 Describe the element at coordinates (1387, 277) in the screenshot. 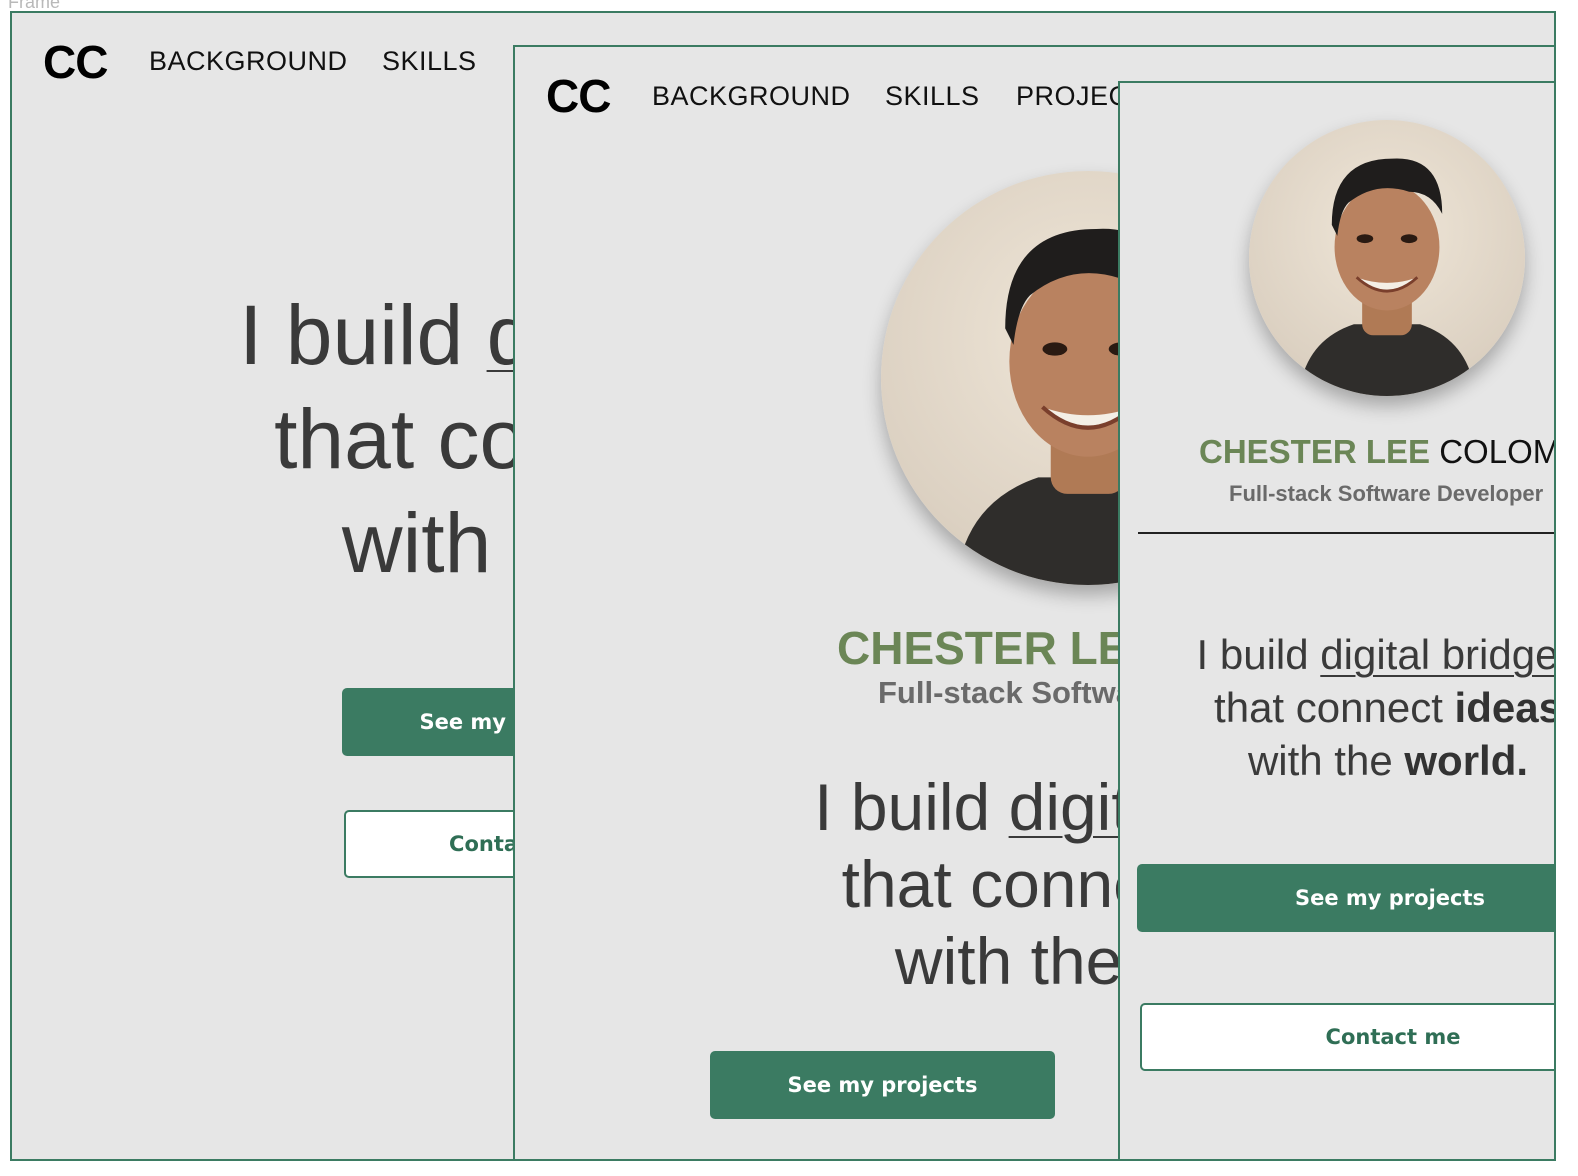

I see `portrait-image` at that location.